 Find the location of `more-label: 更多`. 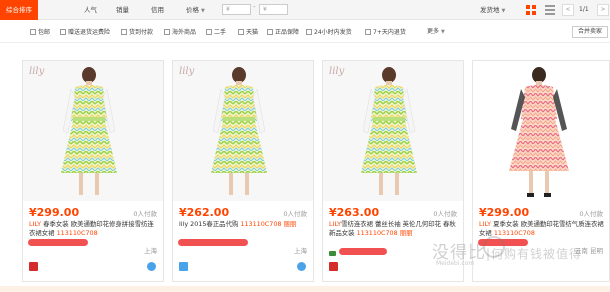

more-label: 更多 is located at coordinates (433, 31).